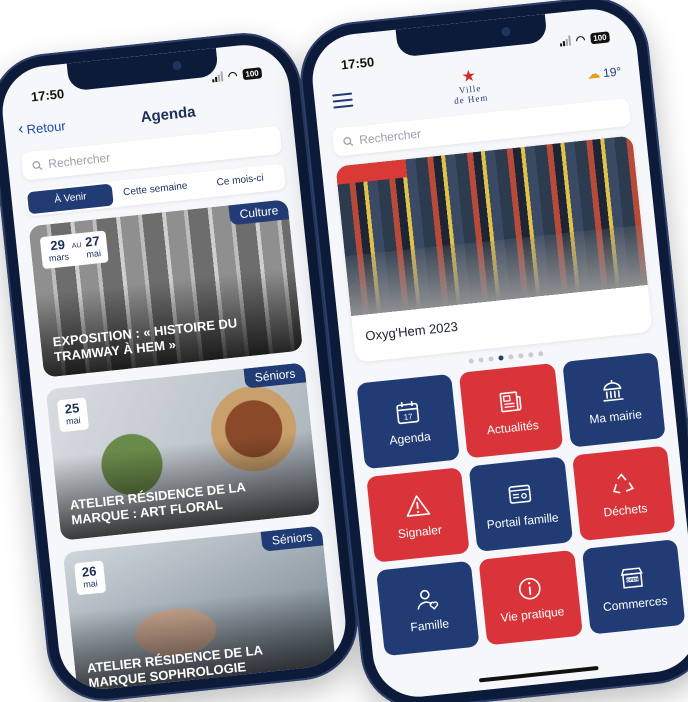 This screenshot has width=688, height=702. Describe the element at coordinates (520, 494) in the screenshot. I see `portal-icon` at that location.